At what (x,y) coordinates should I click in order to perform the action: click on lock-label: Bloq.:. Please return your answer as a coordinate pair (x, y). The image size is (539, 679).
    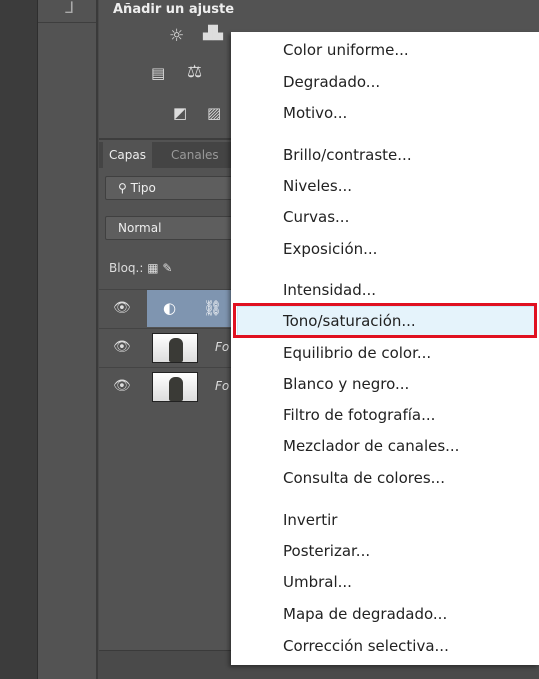
    Looking at the image, I should click on (126, 268).